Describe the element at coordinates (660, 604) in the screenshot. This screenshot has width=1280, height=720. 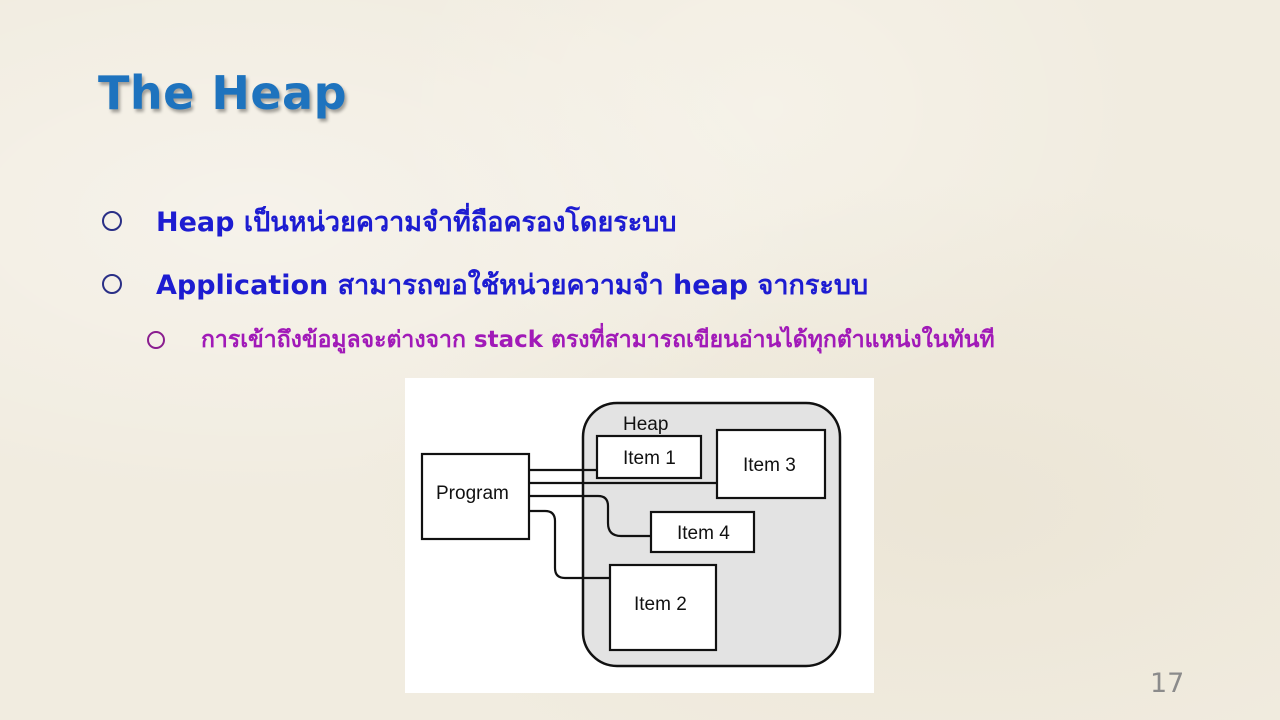
I see `item-2-label: Item 2` at that location.